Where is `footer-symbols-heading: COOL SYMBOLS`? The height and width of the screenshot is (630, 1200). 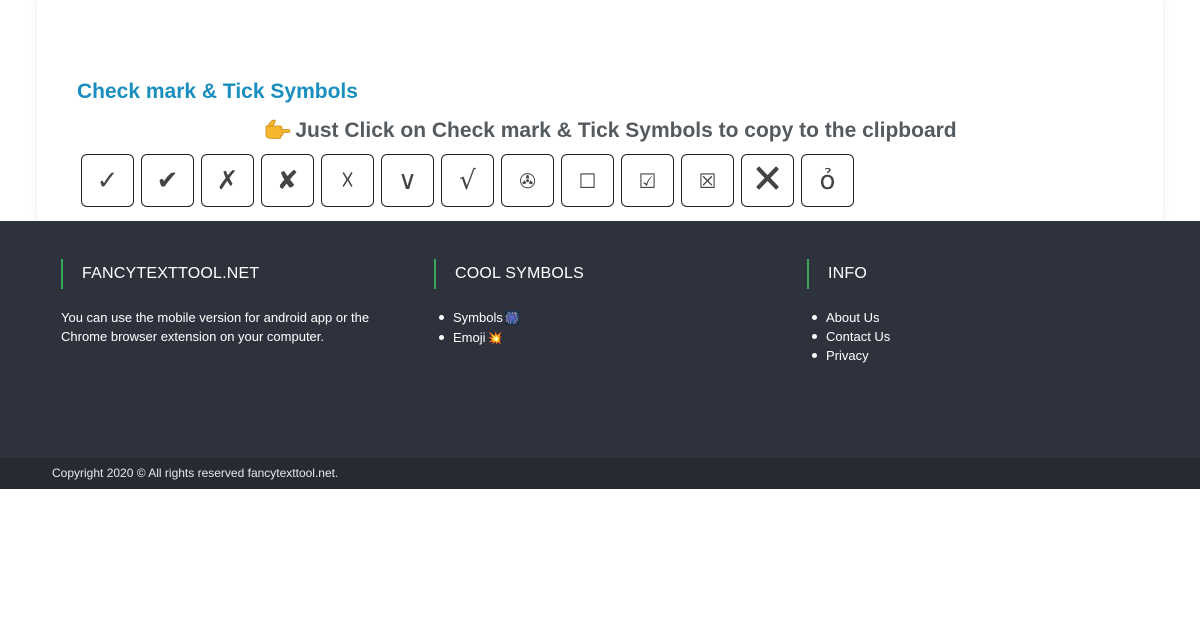 footer-symbols-heading: COOL SYMBOLS is located at coordinates (519, 273).